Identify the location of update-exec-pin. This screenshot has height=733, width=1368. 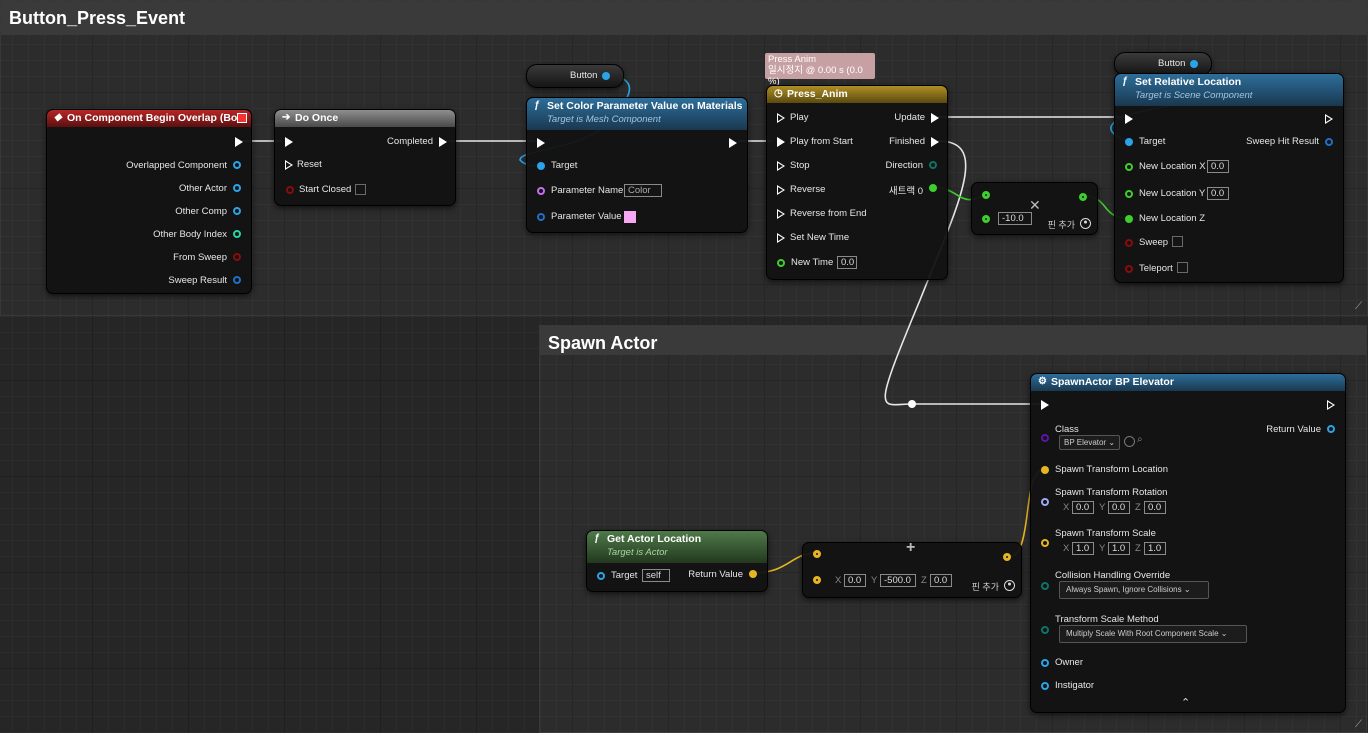
(935, 118).